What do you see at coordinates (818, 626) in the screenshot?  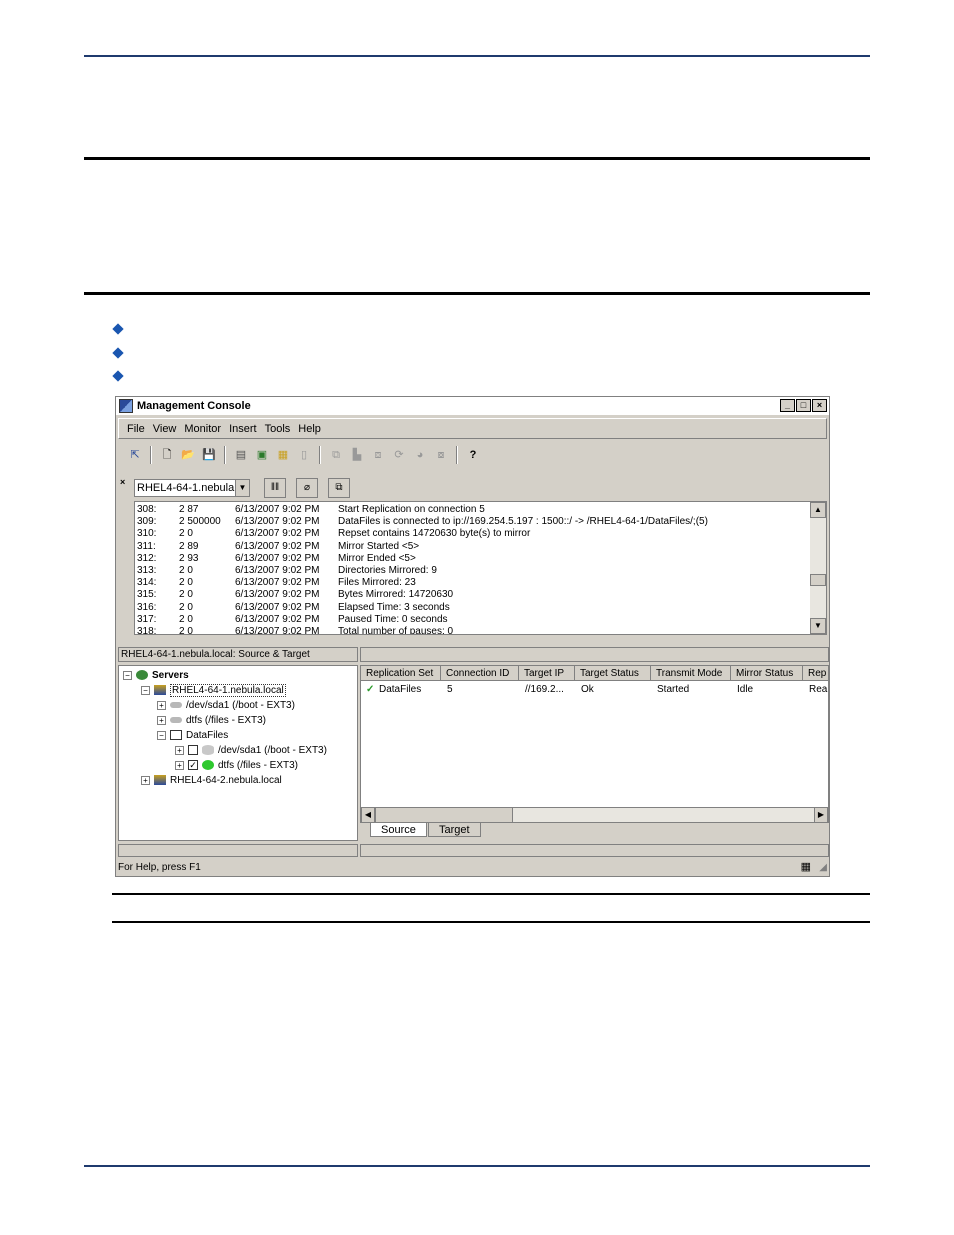 I see `scroll-down-icon: ▼` at bounding box center [818, 626].